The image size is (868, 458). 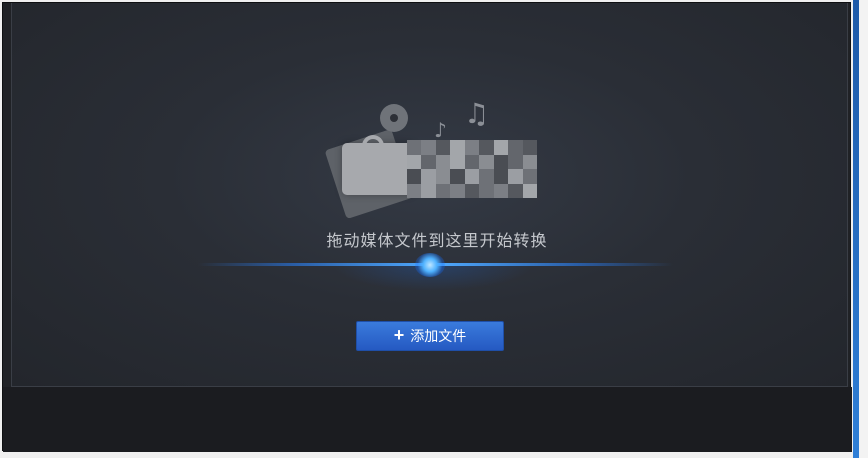 What do you see at coordinates (856, 229) in the screenshot?
I see `window-edge-stripe` at bounding box center [856, 229].